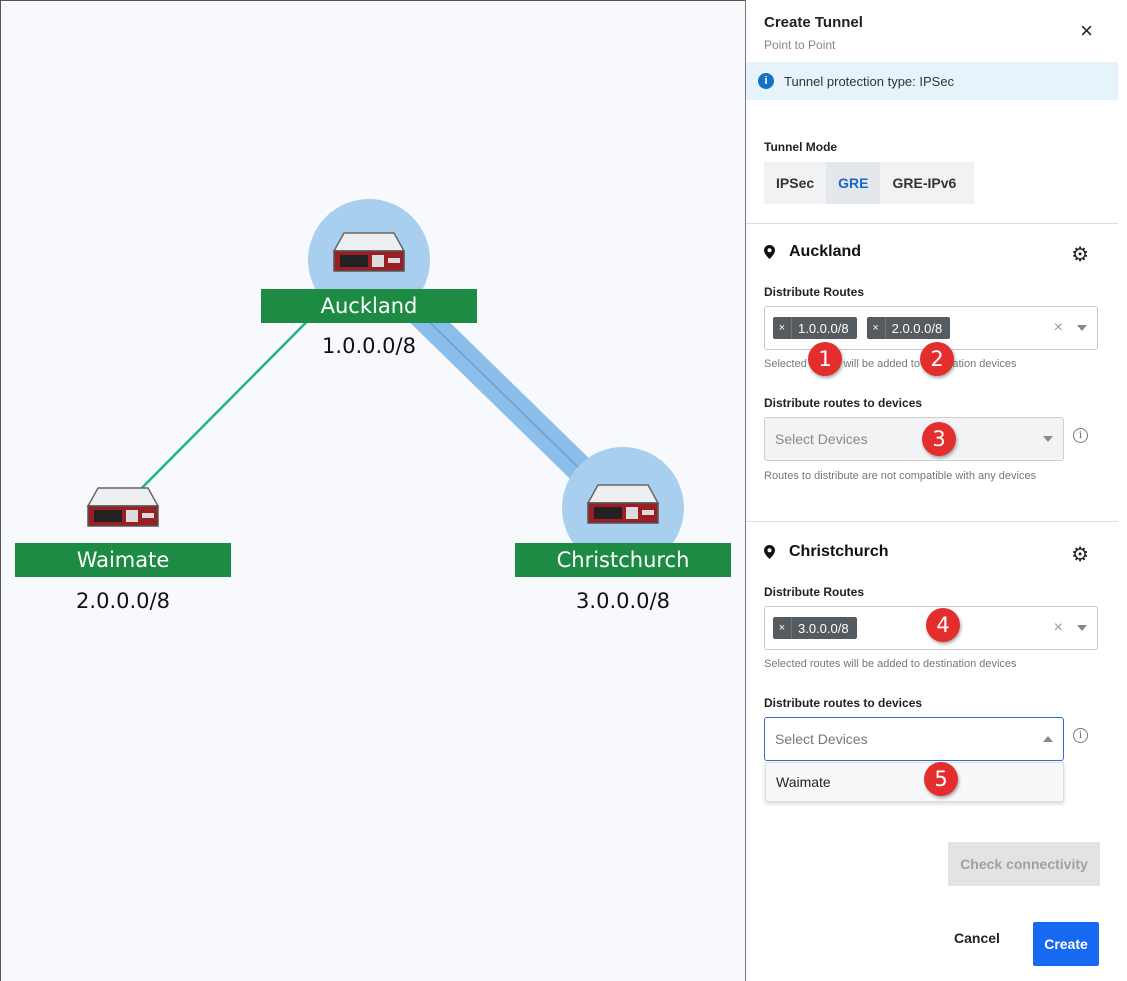  I want to click on node-label-waimate: Waimate, so click(123, 560).